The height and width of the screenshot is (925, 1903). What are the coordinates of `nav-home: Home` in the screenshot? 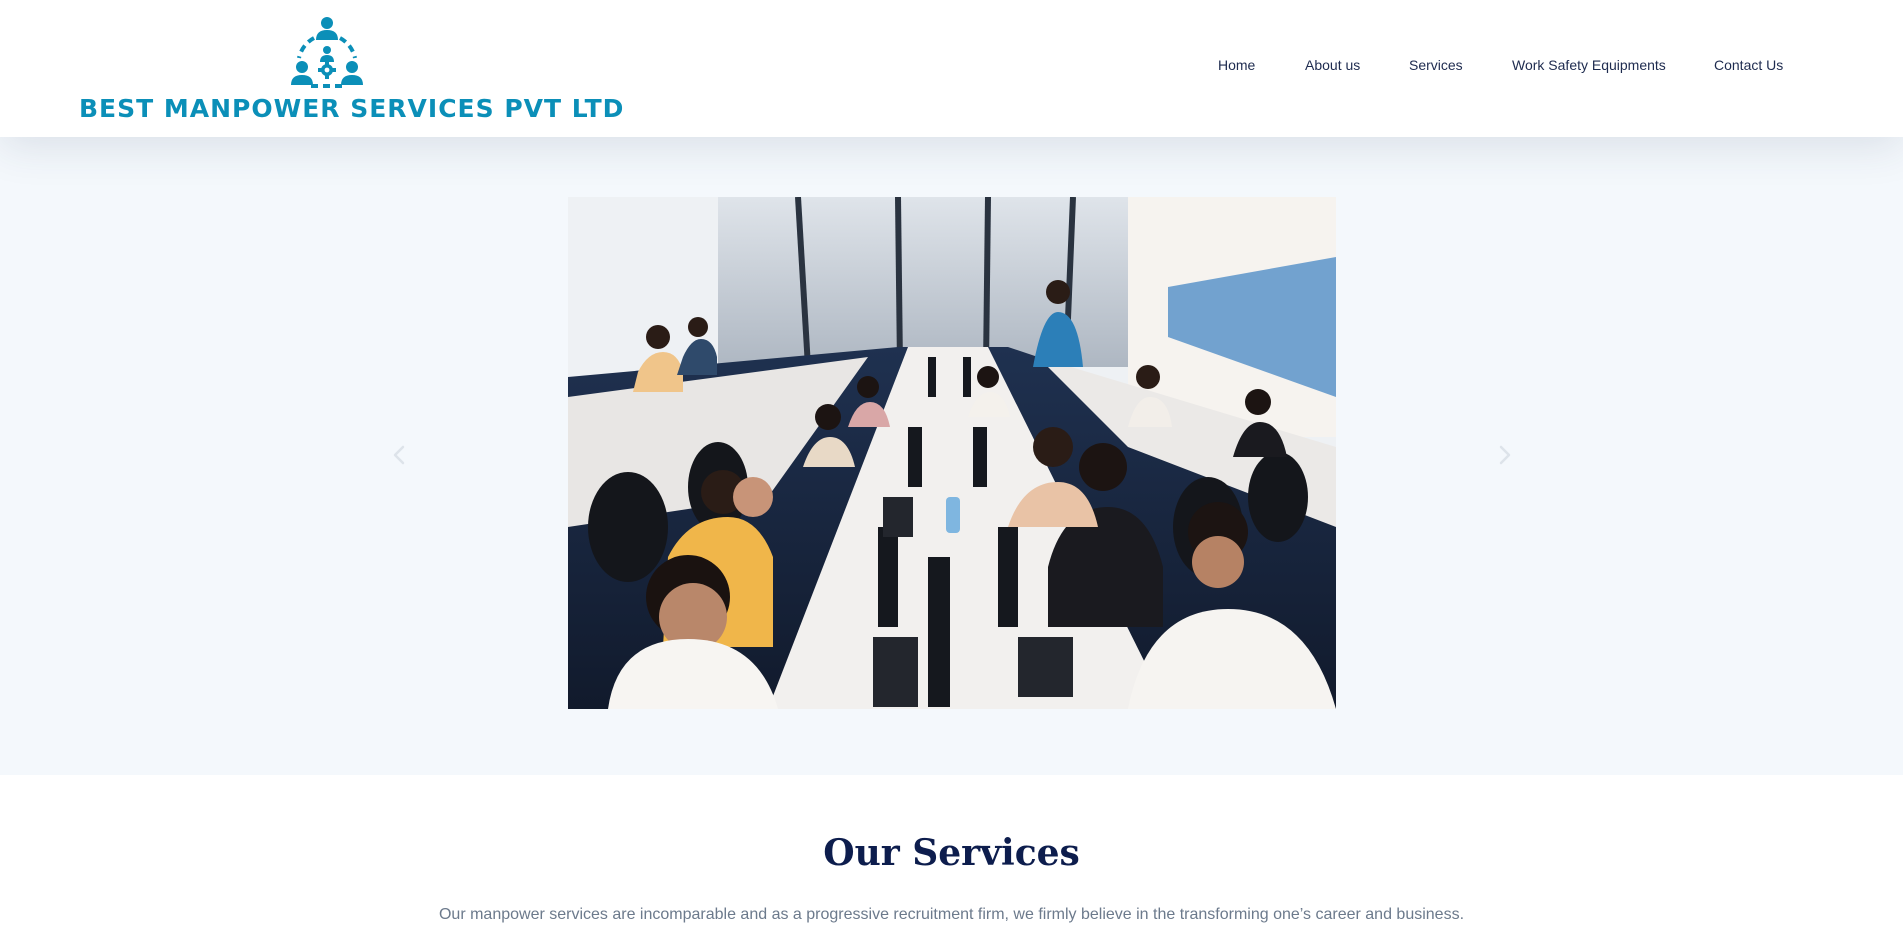 It's located at (1236, 65).